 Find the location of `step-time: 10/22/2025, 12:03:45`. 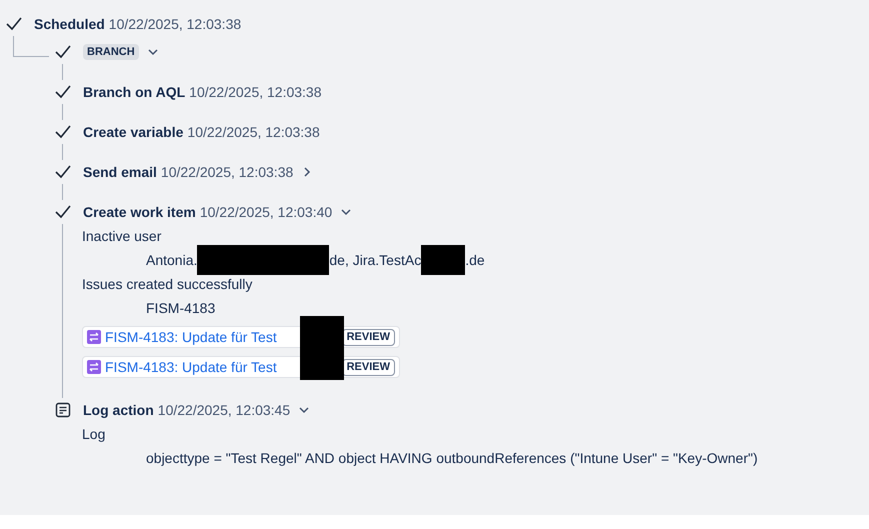

step-time: 10/22/2025, 12:03:45 is located at coordinates (224, 410).